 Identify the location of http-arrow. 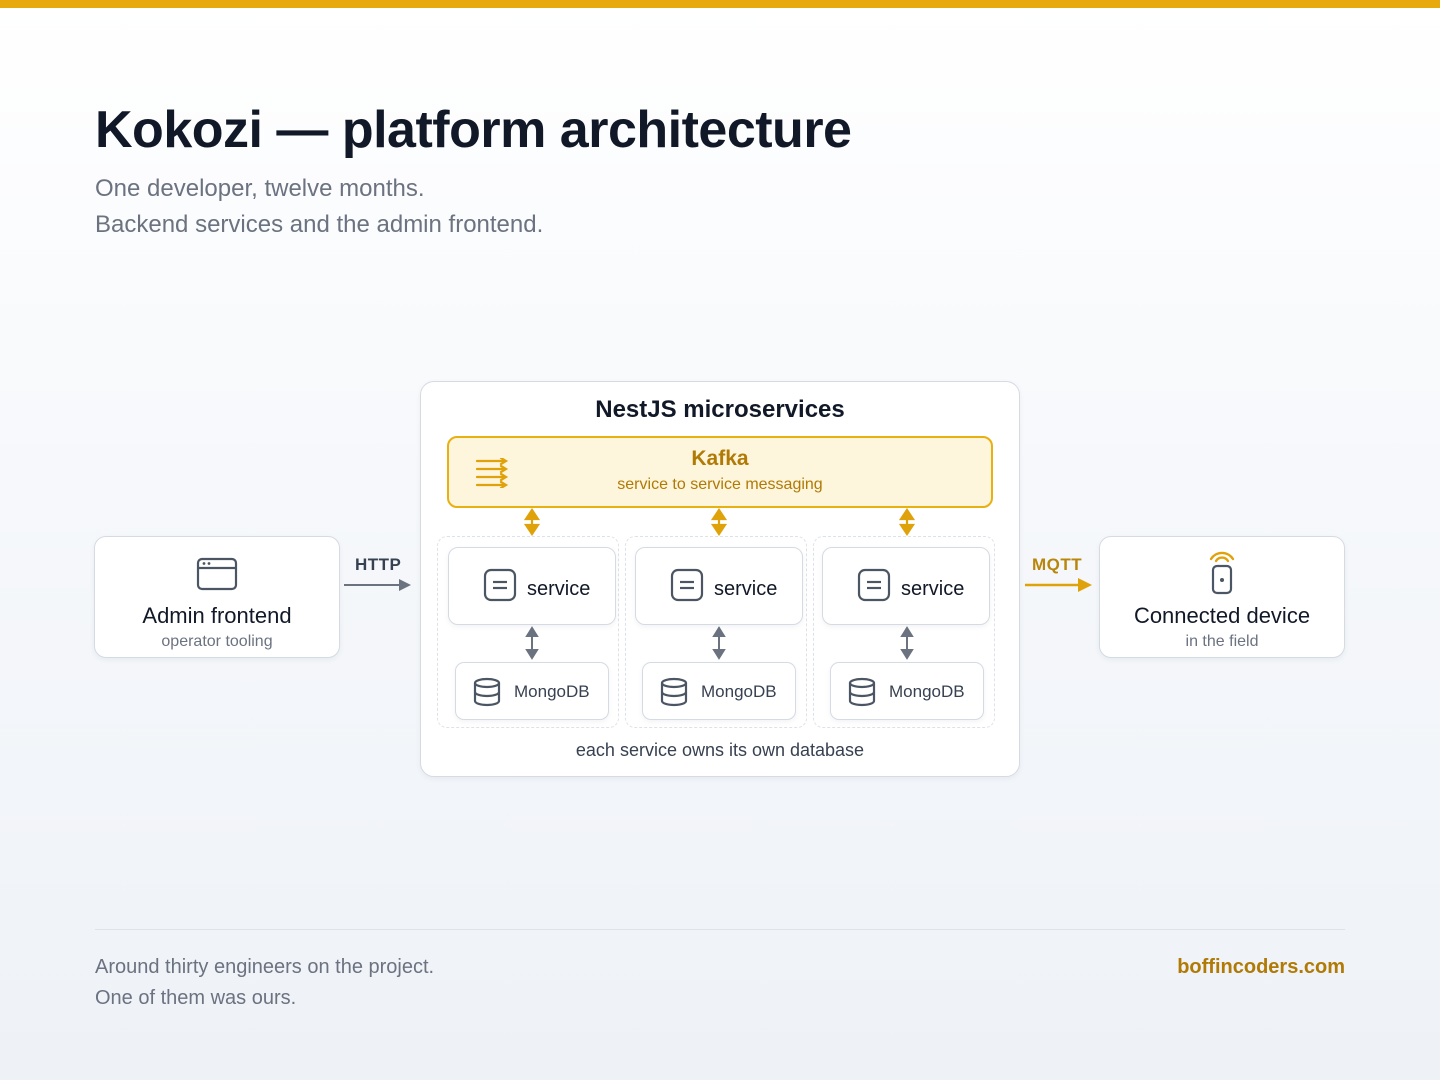
(377, 585).